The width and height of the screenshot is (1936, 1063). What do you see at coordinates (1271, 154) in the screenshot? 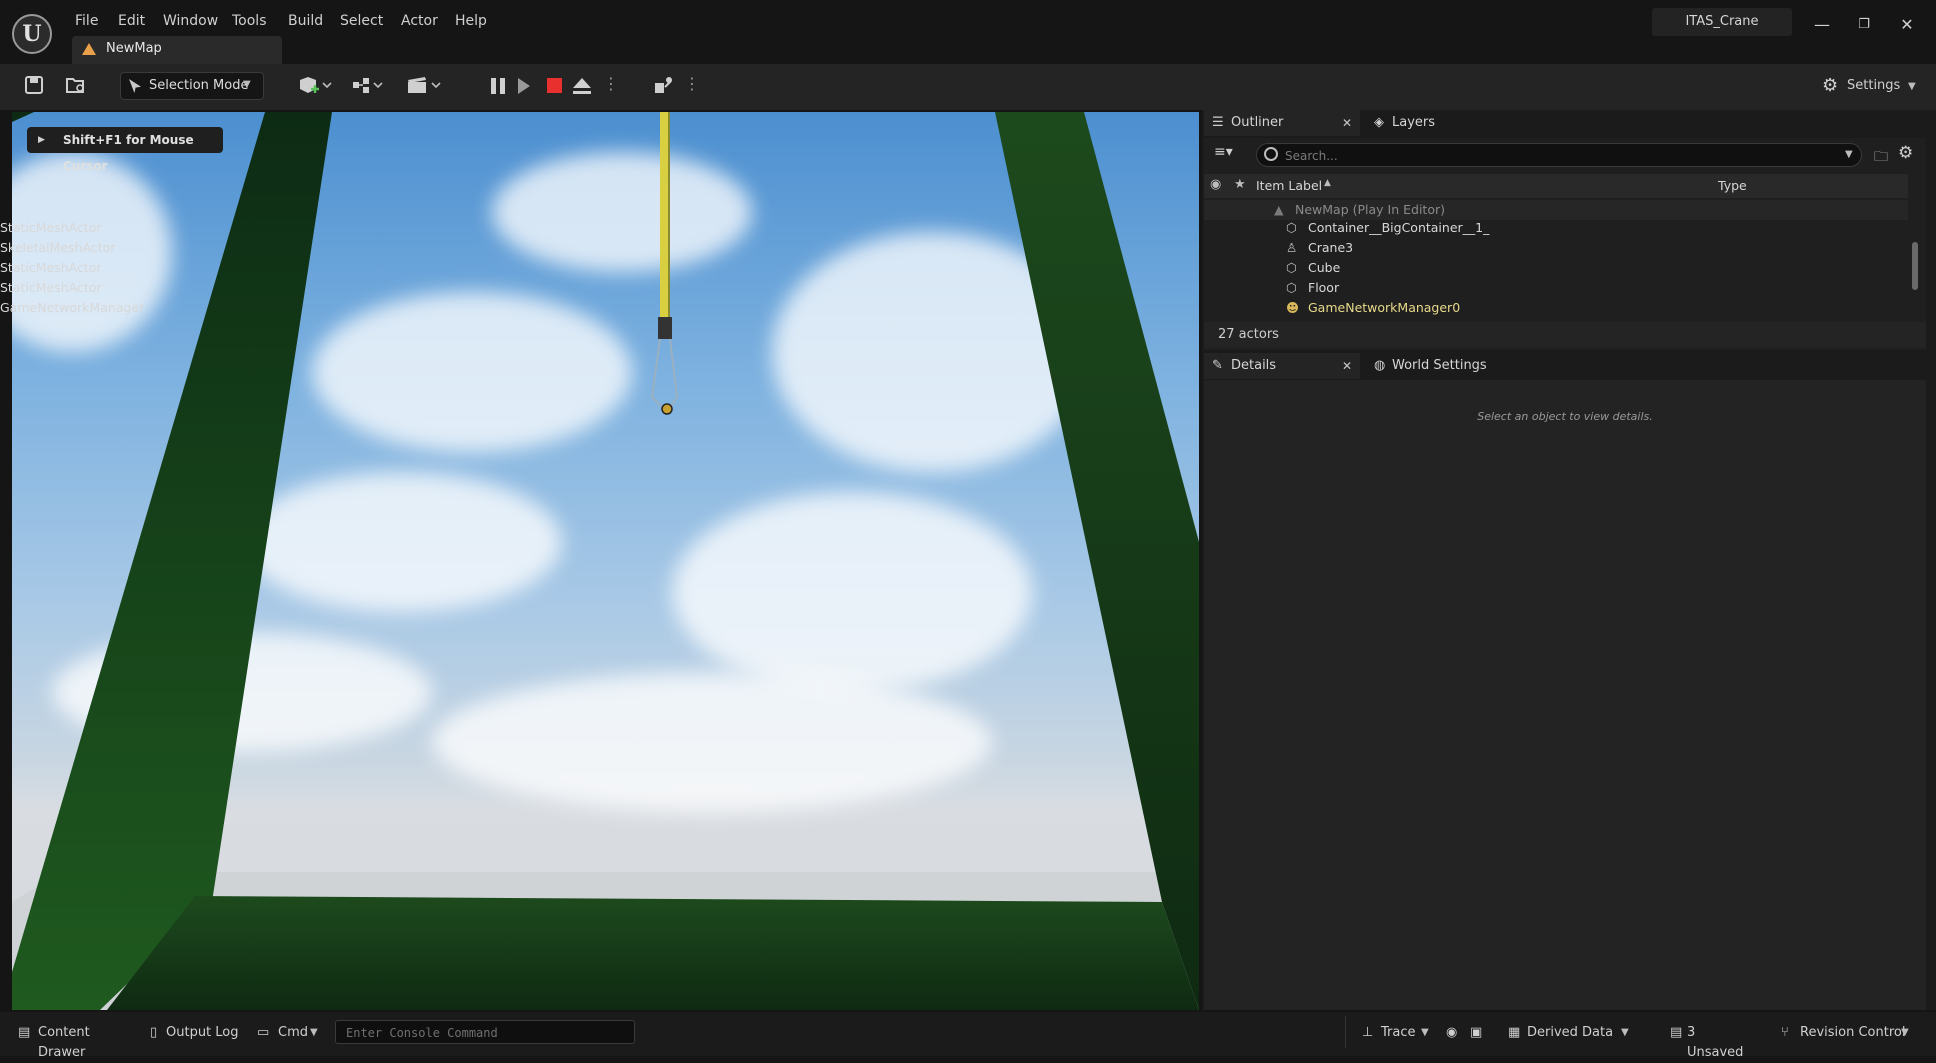
I see `search-icon` at bounding box center [1271, 154].